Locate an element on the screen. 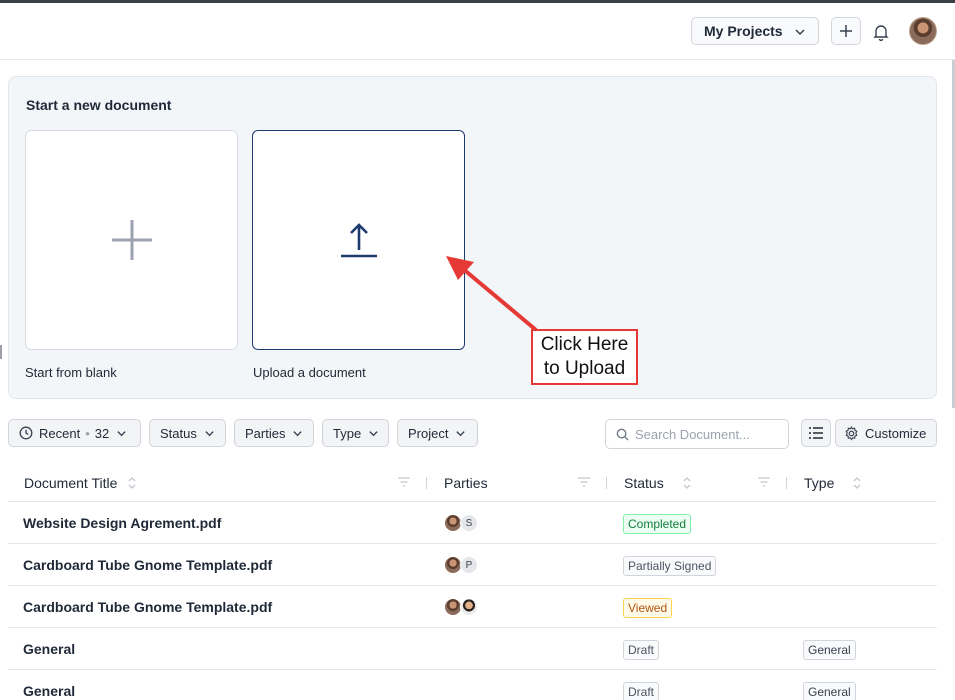 The width and height of the screenshot is (955, 700). callout-line-2: to Upload is located at coordinates (584, 368).